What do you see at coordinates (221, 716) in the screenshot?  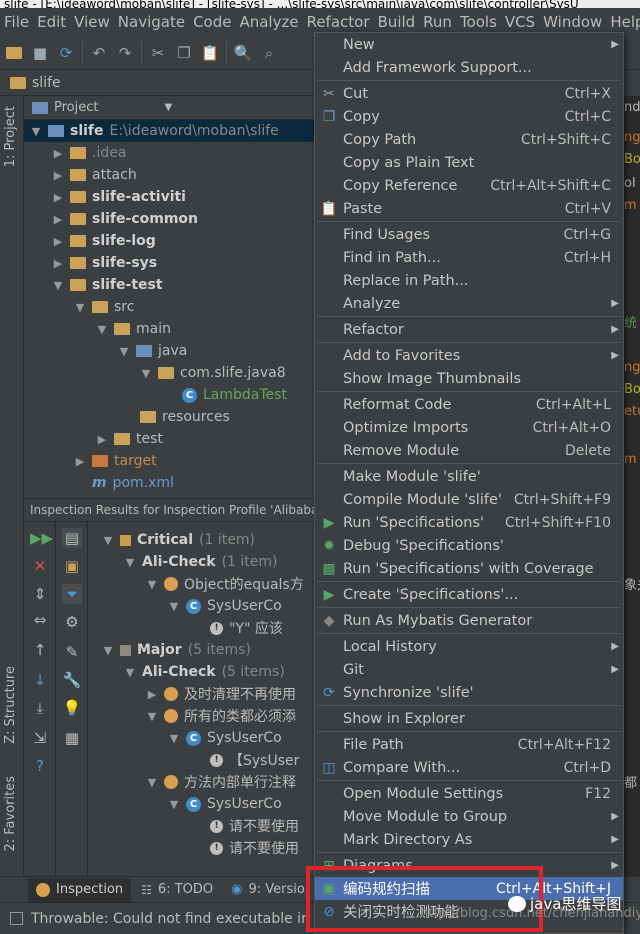 I see `inspection-node: ▼ 所有的类都必须添` at bounding box center [221, 716].